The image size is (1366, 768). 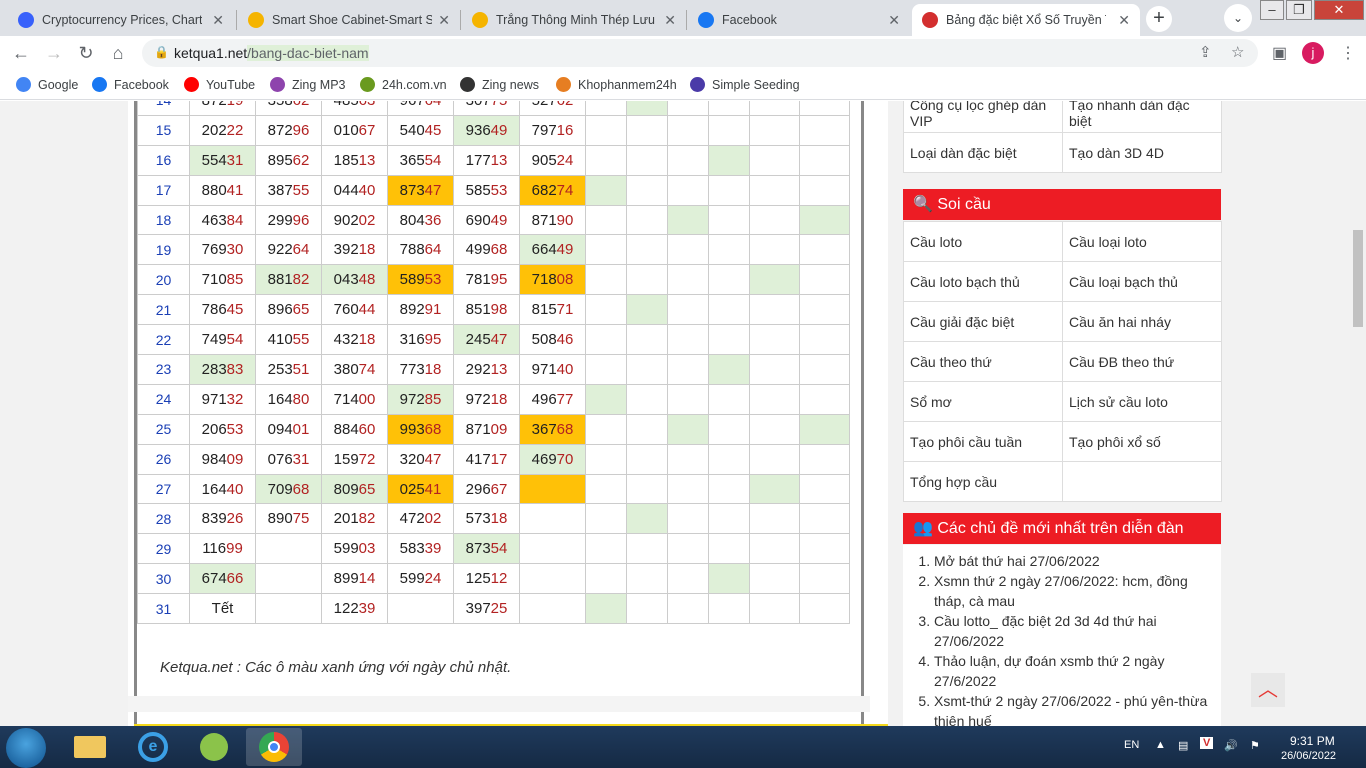 What do you see at coordinates (1142, 361) in the screenshot?
I see `sidebar-link: Cầu ĐB theo thứ` at bounding box center [1142, 361].